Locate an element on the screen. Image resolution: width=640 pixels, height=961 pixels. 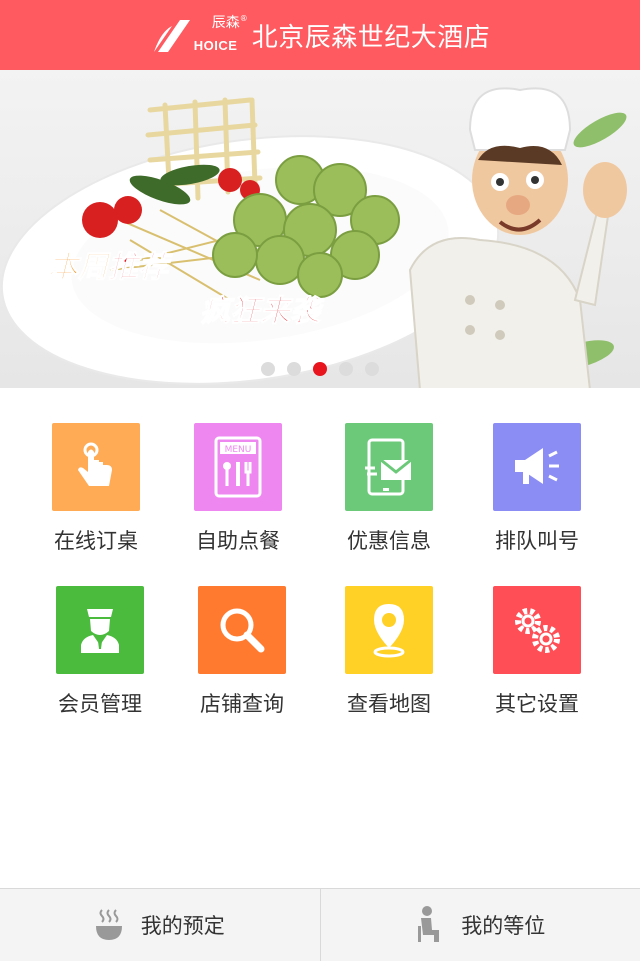
feature-store-search: 店铺查询 is located at coordinates (242, 652).